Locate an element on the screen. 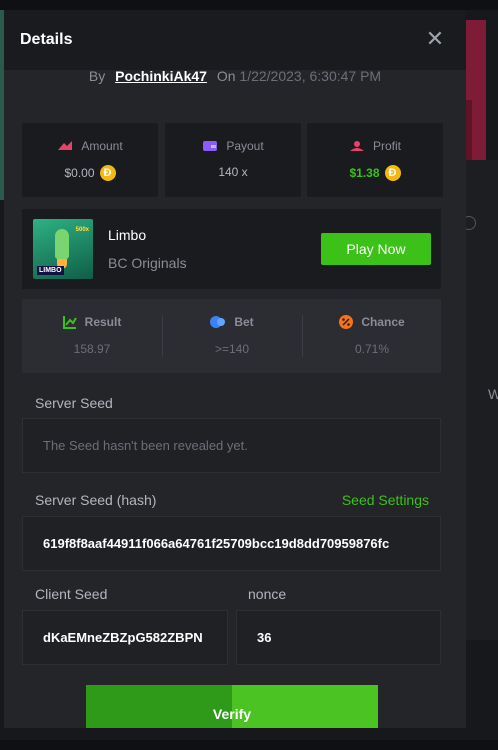 This screenshot has height=750, width=498. game-provider: BC Originals is located at coordinates (147, 263).